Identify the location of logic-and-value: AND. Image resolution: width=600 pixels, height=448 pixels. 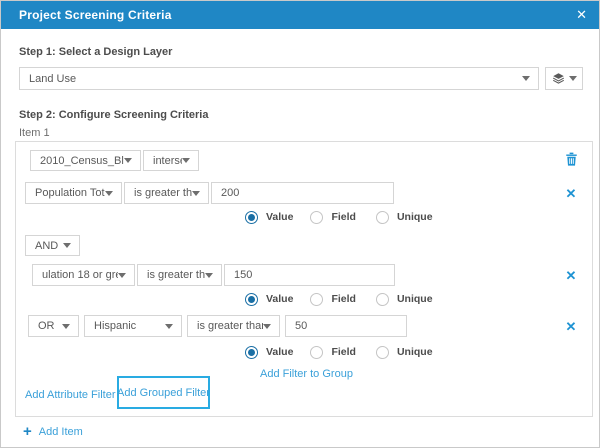
(47, 245).